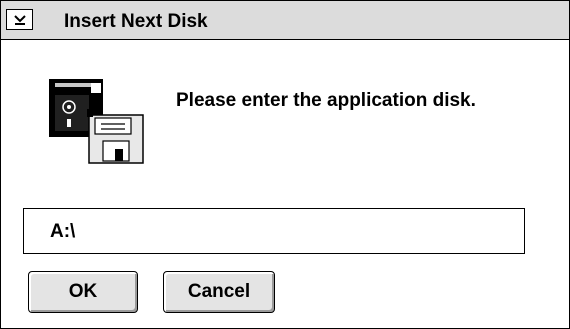 This screenshot has height=329, width=570. Describe the element at coordinates (285, 20) in the screenshot. I see `title-bar: Insert Next Disk` at that location.